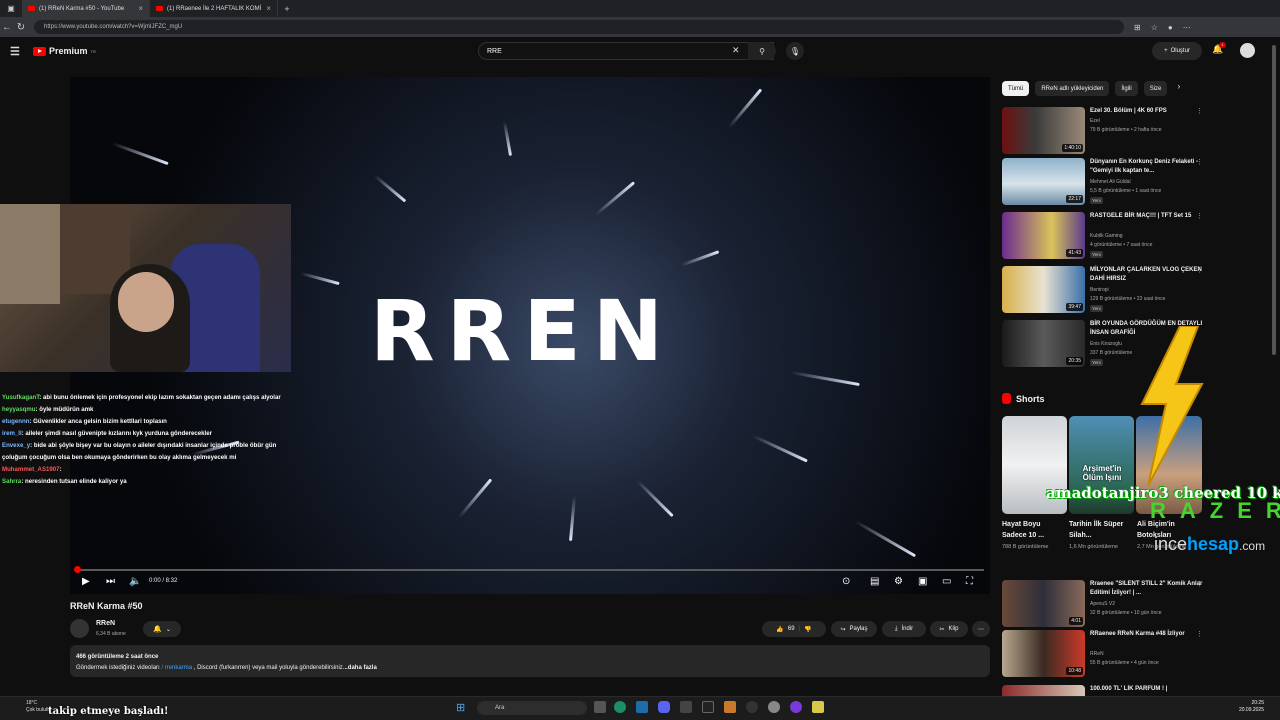 The image size is (1280, 720). What do you see at coordinates (791, 629) in the screenshot?
I see `like-count: 69` at bounding box center [791, 629].